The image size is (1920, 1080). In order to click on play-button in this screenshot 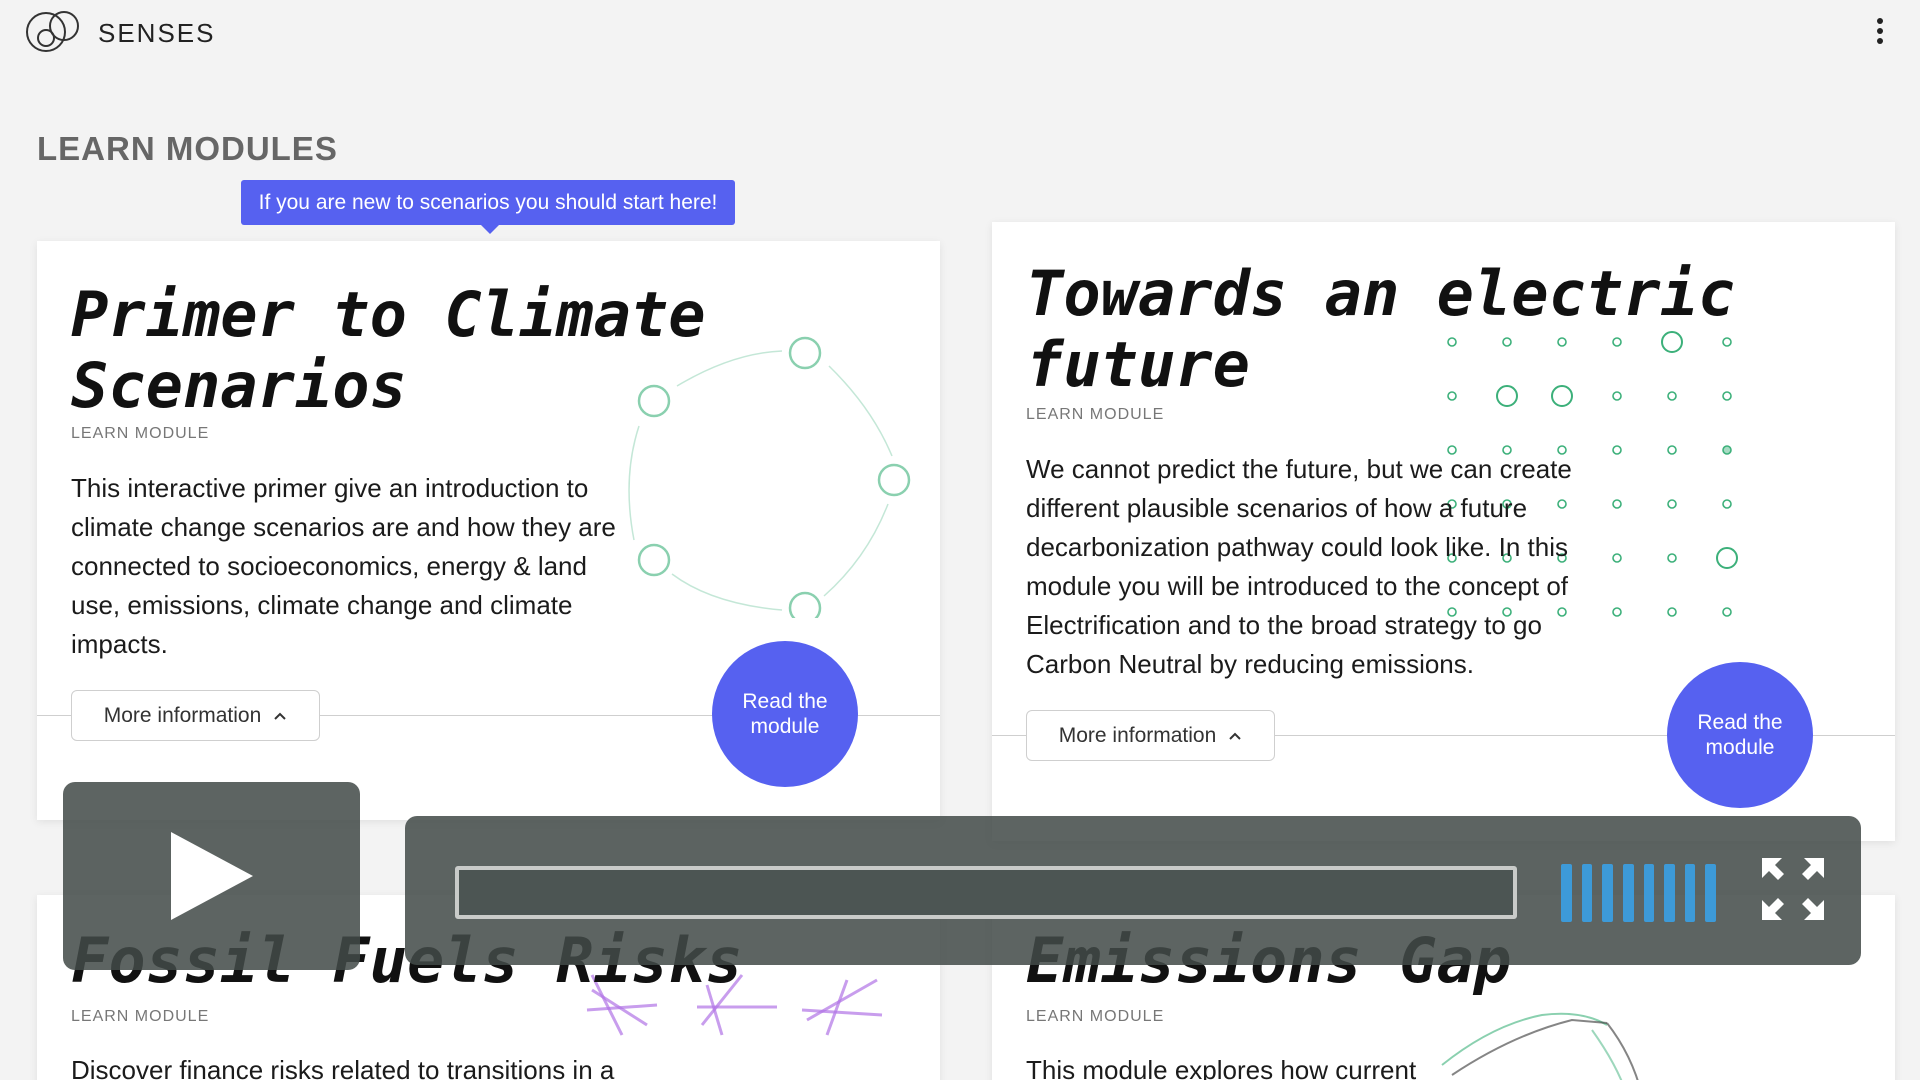, I will do `click(211, 876)`.